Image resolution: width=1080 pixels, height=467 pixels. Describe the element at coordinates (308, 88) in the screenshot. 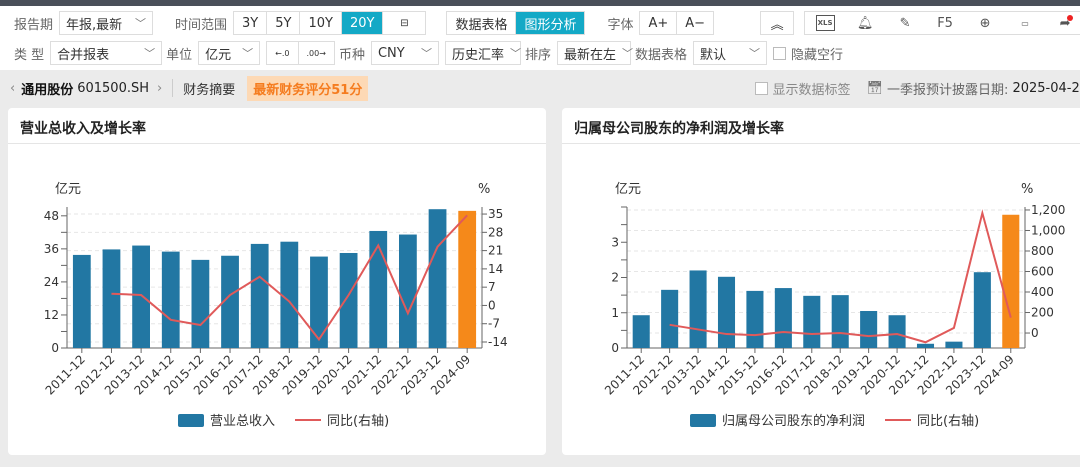

I see `score-badge: 最新财务评分51分` at that location.